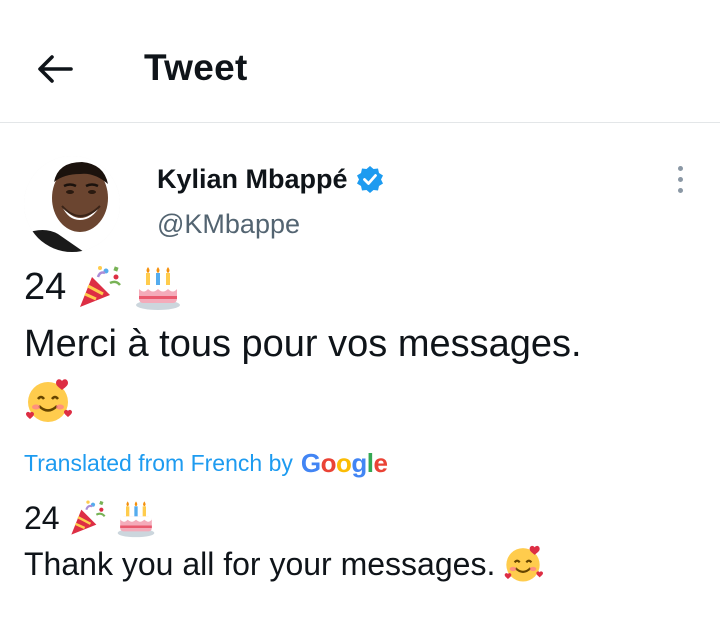 Image resolution: width=720 pixels, height=629 pixels. I want to click on back-button, so click(55, 69).